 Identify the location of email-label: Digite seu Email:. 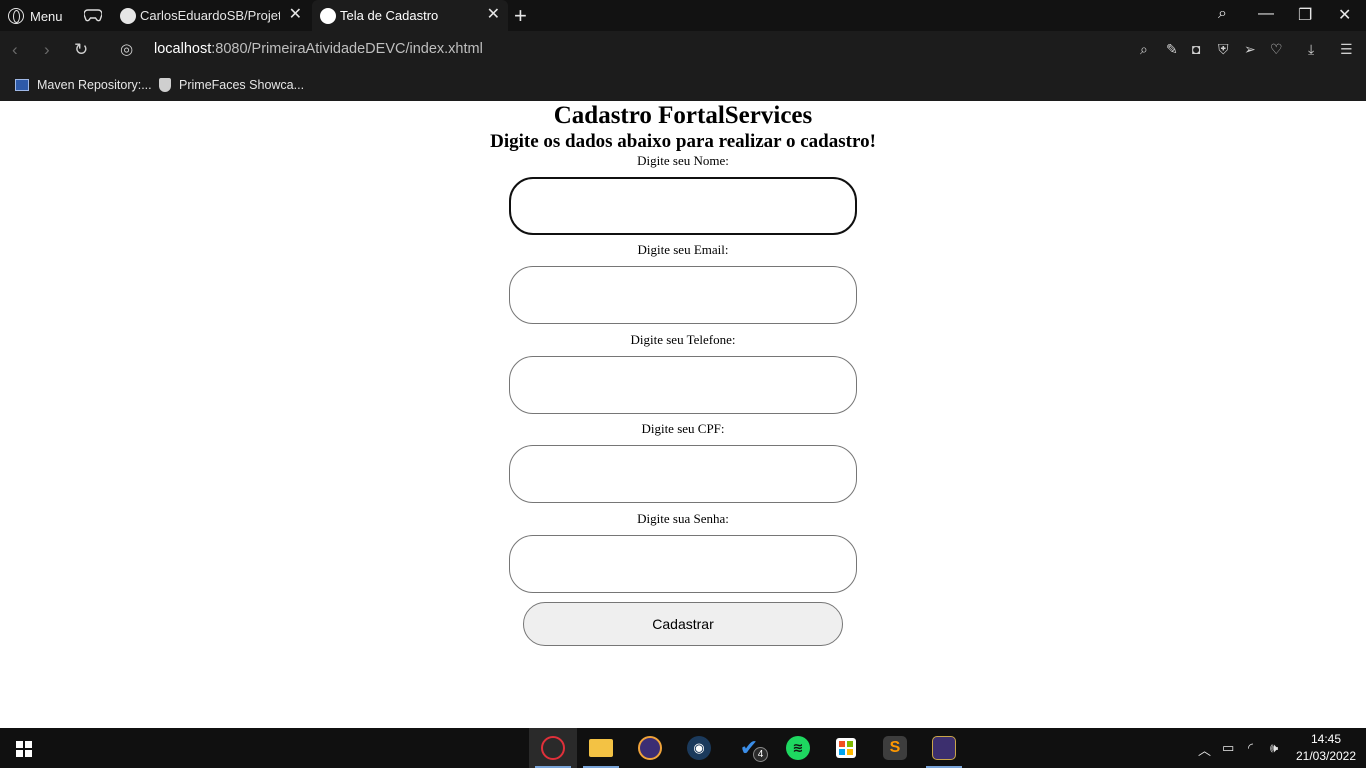
(683, 249).